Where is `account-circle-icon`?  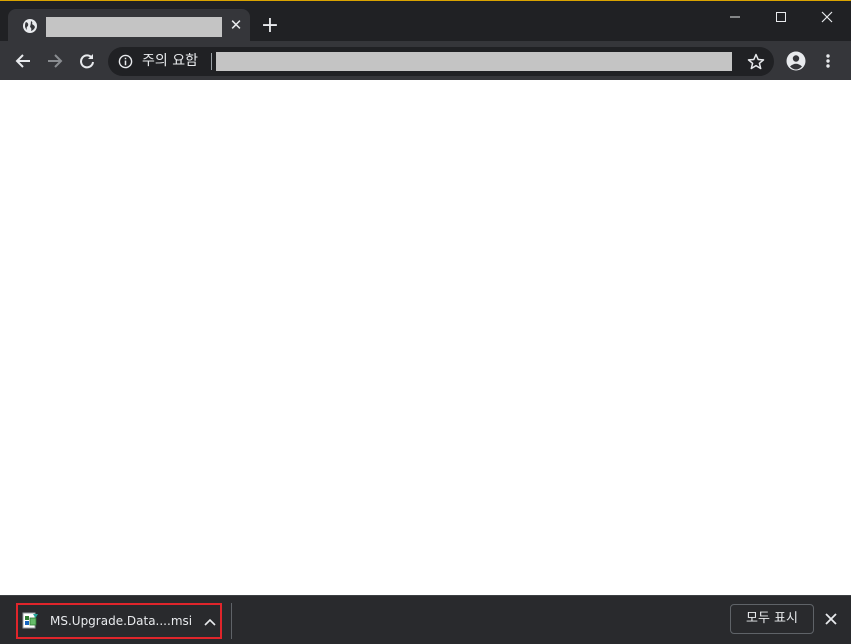
account-circle-icon is located at coordinates (796, 61).